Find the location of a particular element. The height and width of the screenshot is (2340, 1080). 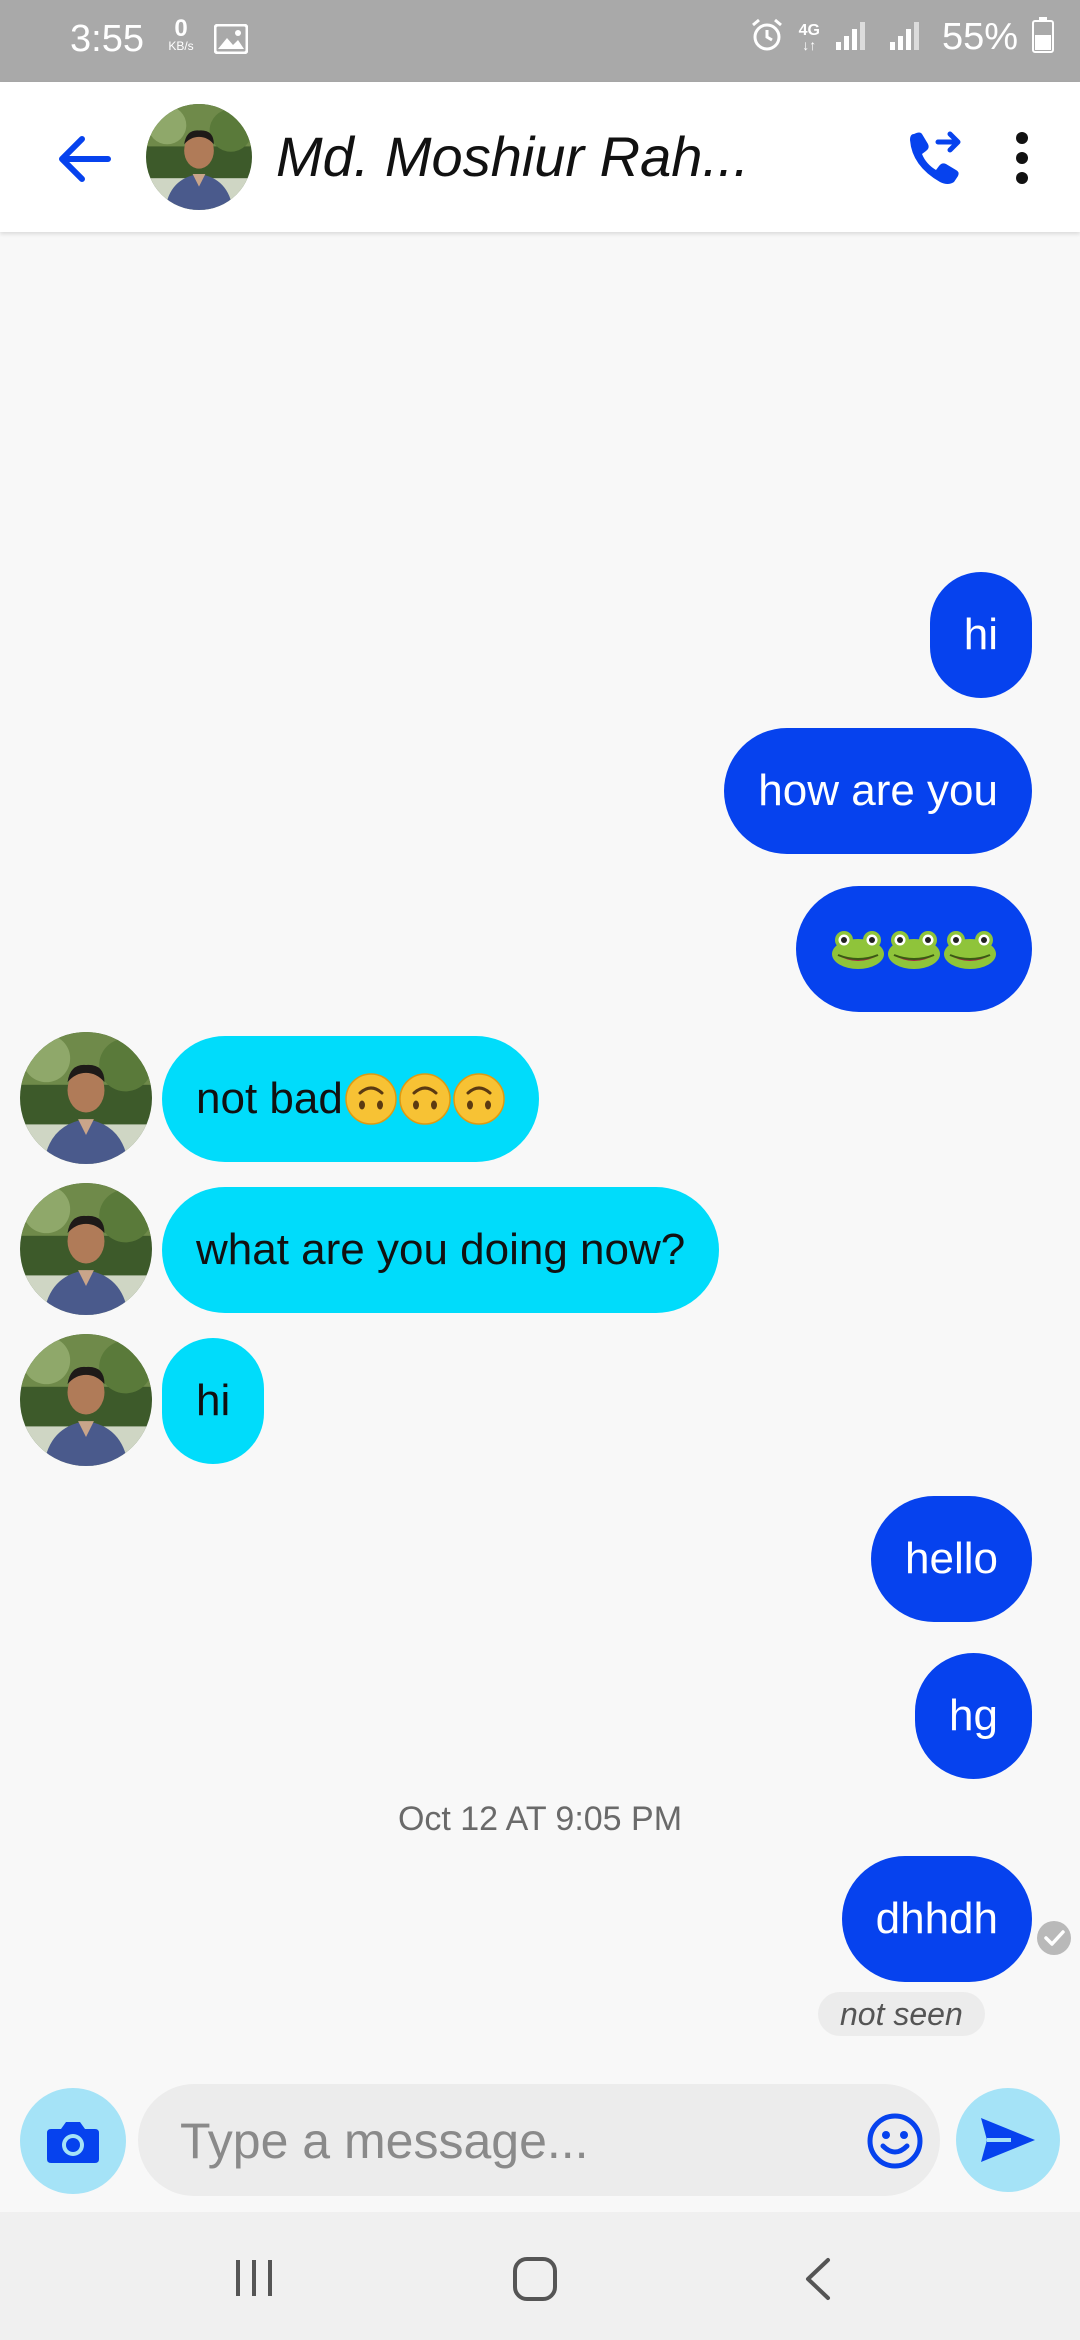

message-bubble-sent: hg is located at coordinates (973, 1716).